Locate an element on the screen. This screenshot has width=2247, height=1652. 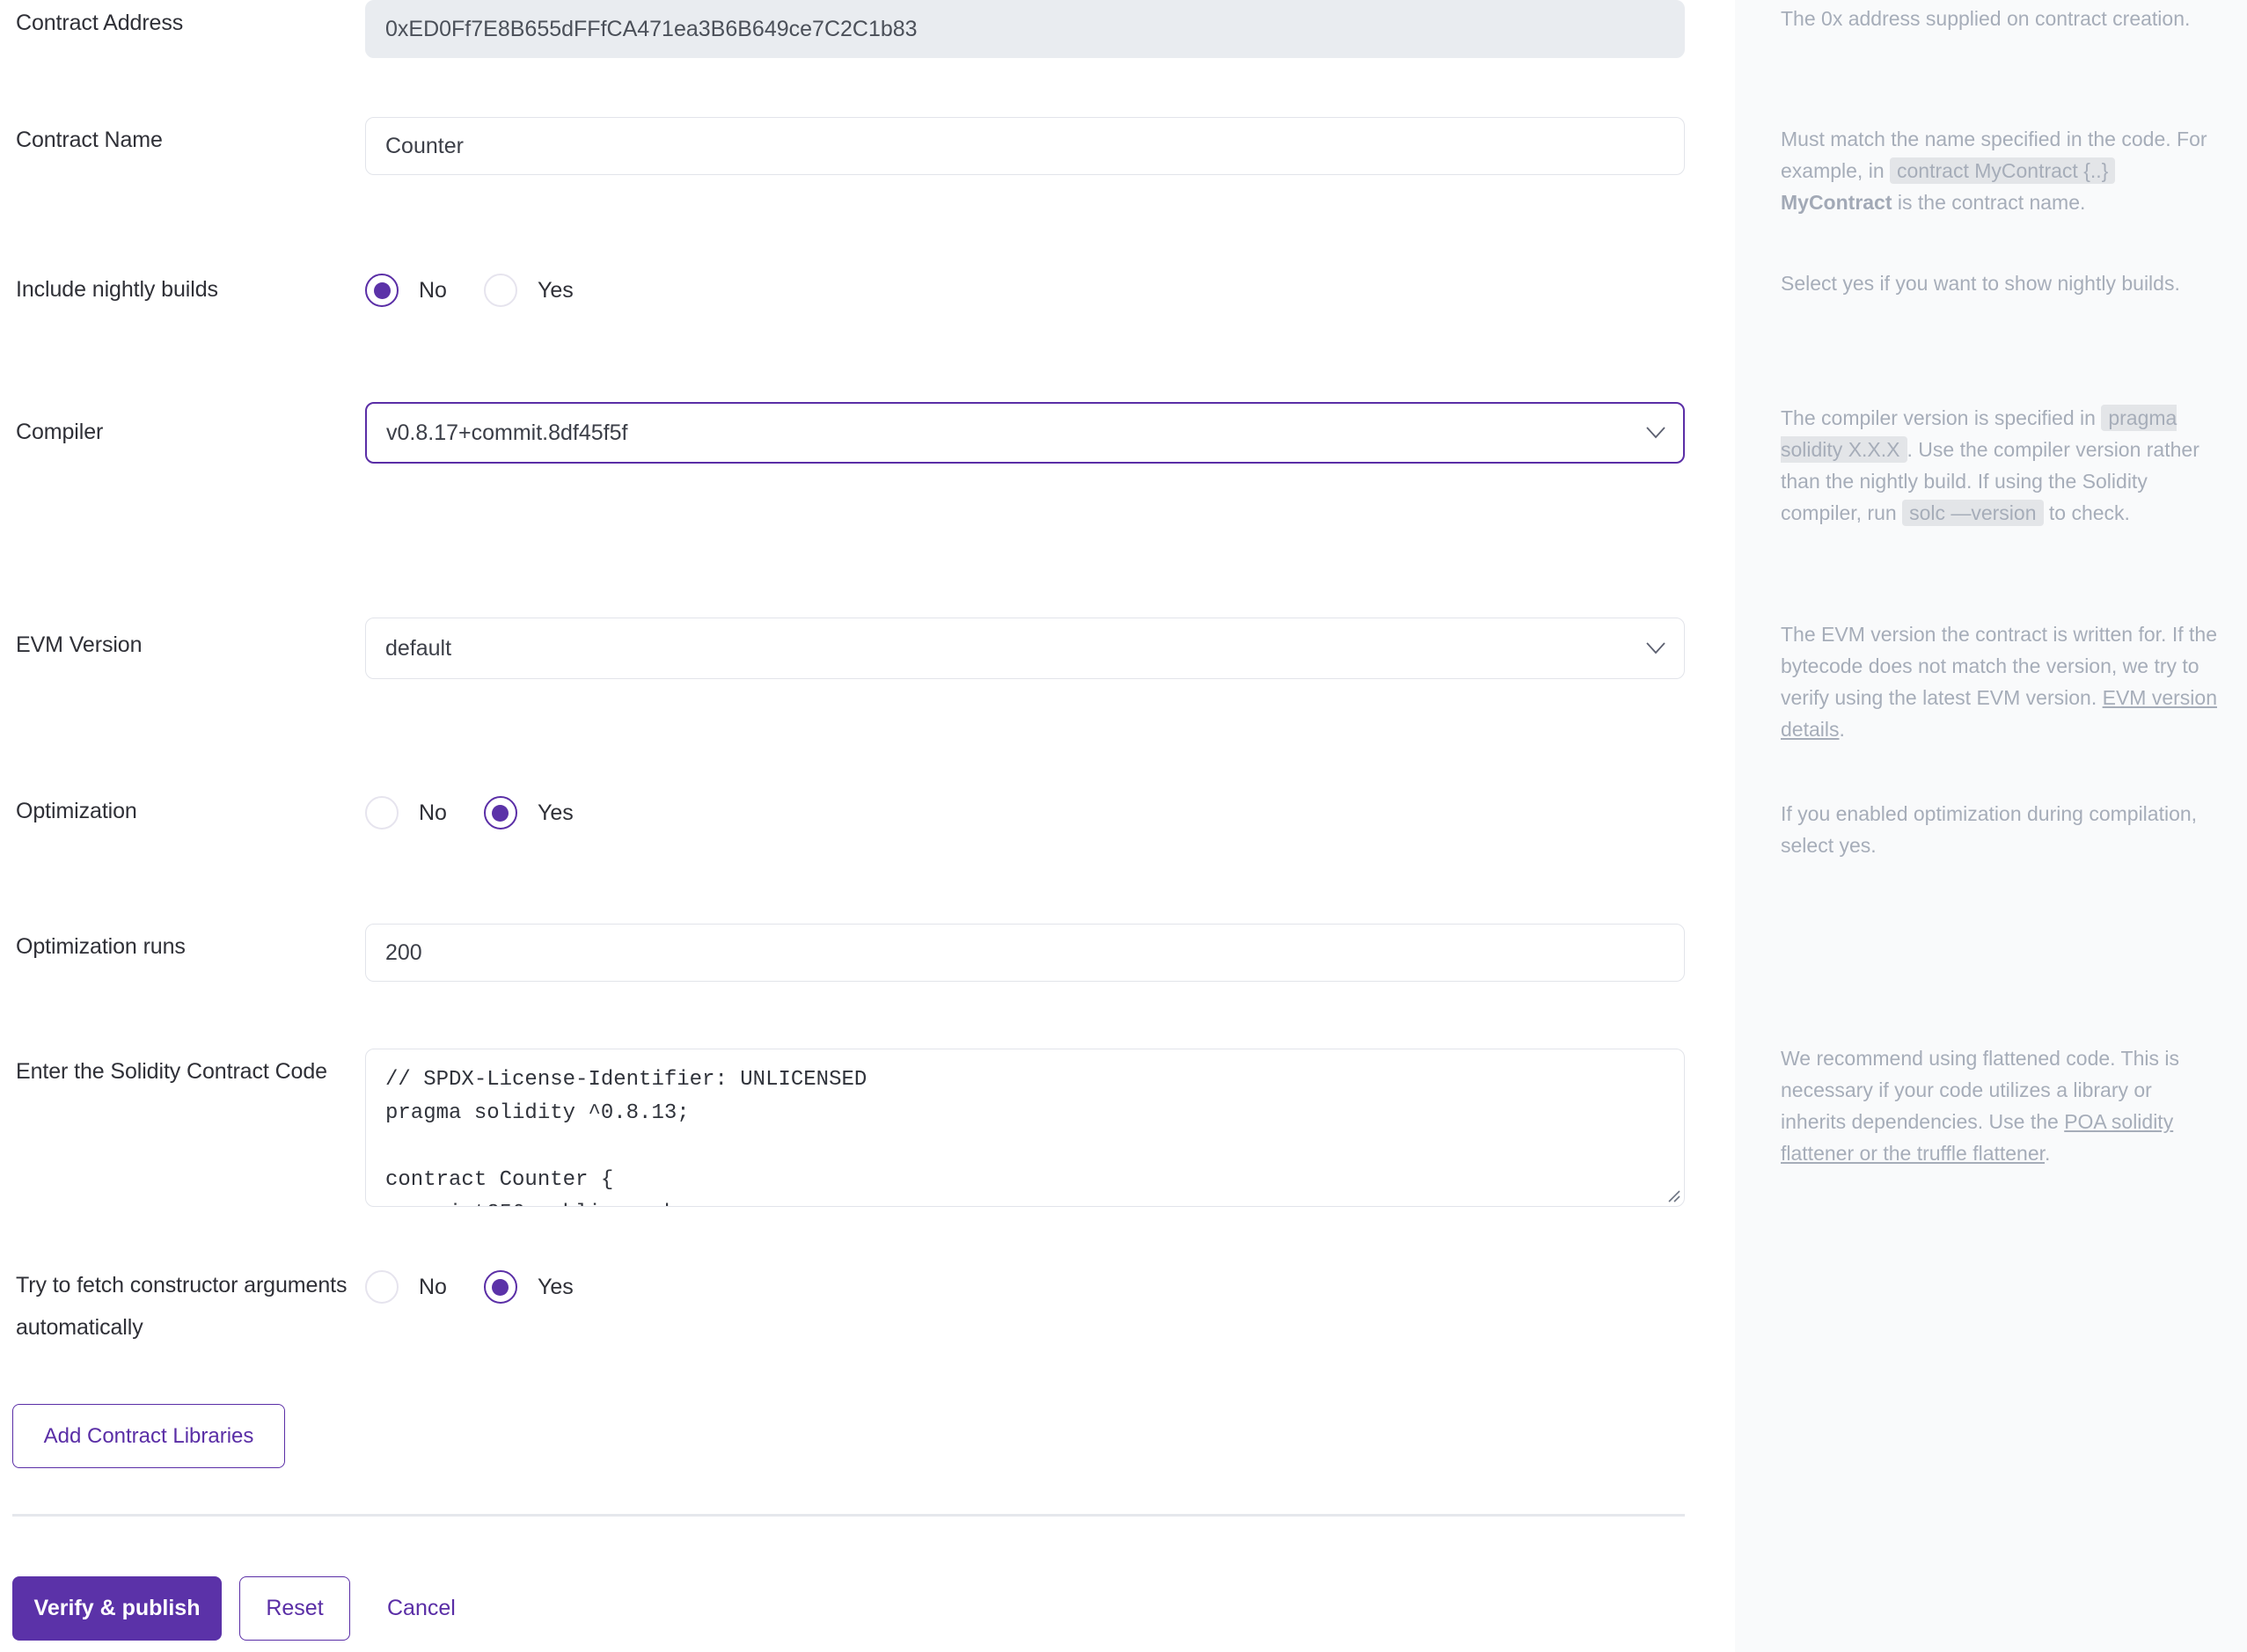
optimization-label: Optimization is located at coordinates (76, 811).